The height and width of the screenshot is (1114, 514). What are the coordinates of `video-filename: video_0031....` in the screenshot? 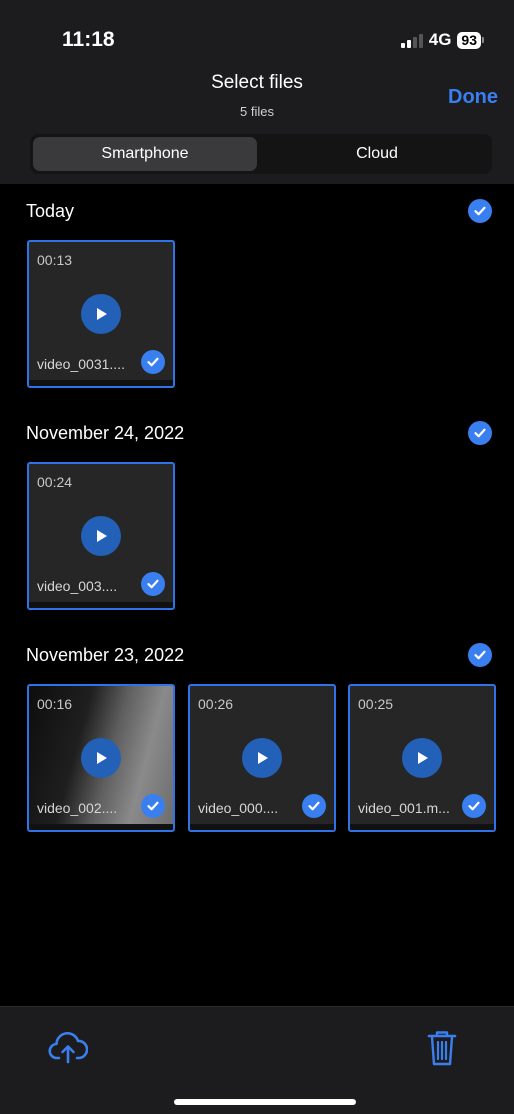 It's located at (81, 364).